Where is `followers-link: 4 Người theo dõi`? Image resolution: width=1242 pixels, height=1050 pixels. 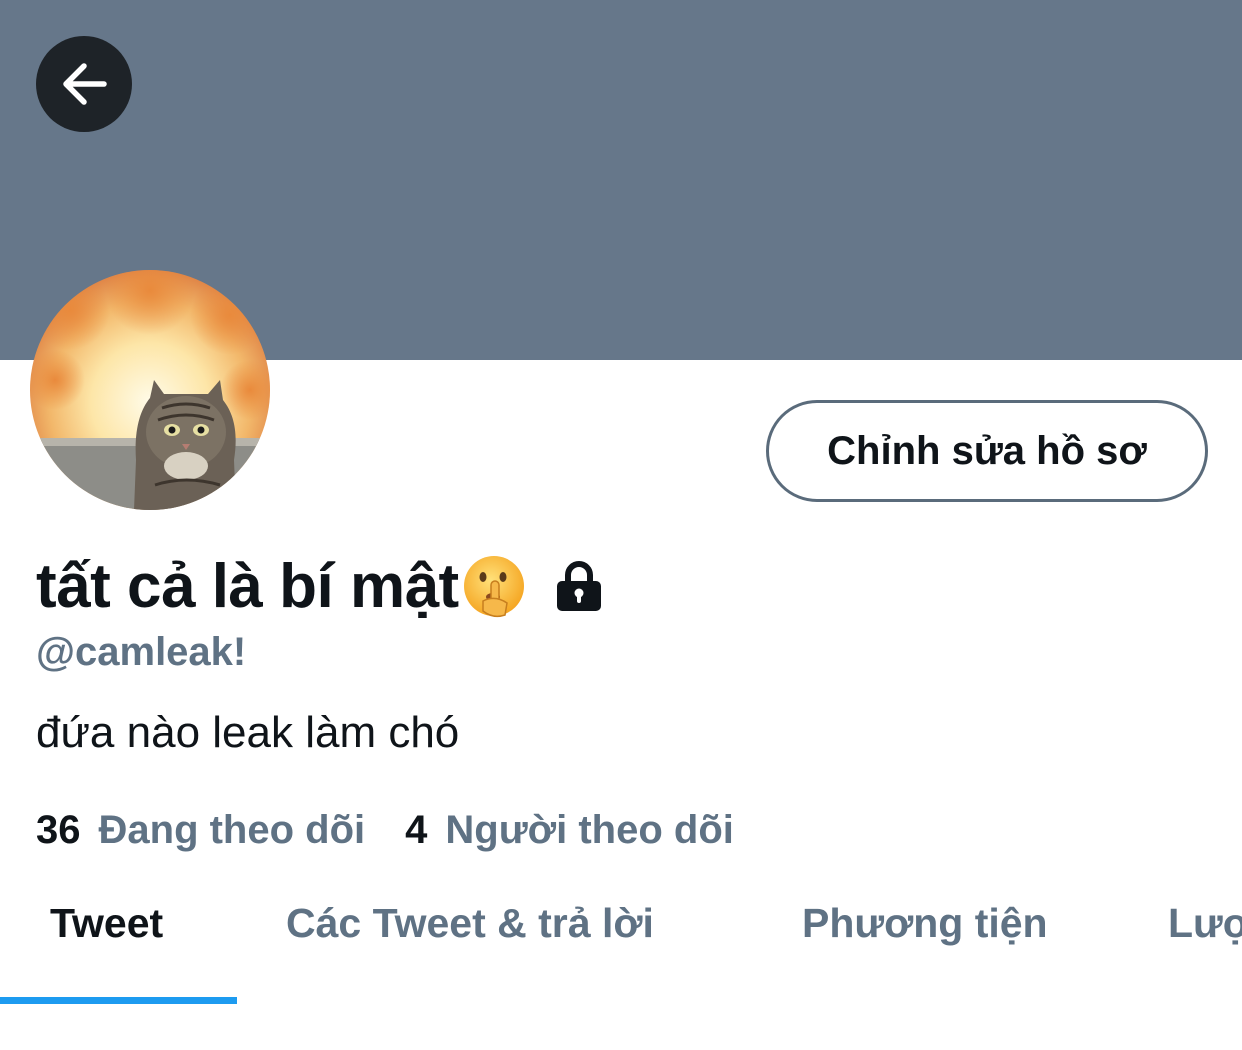 followers-link: 4 Người theo dõi is located at coordinates (569, 830).